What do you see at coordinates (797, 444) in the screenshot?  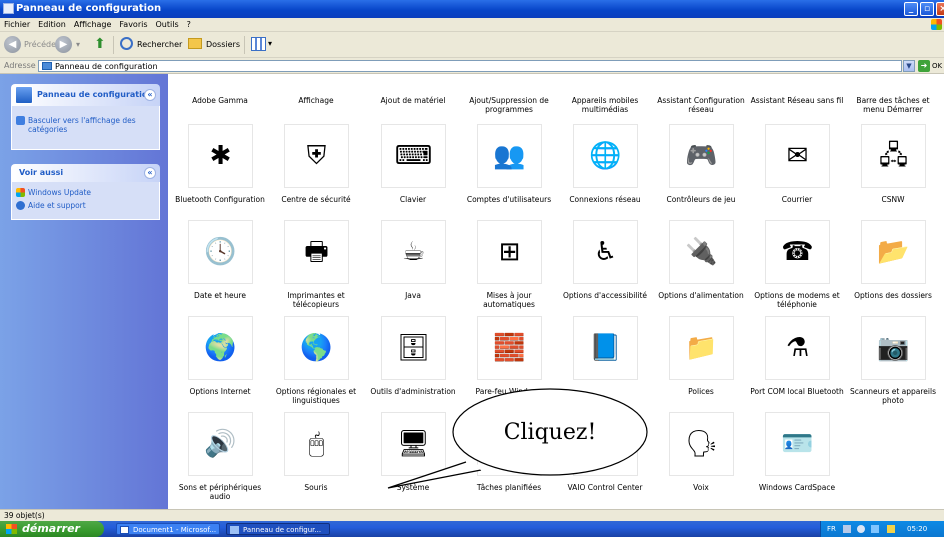 I see `item-cardspace-icon: 🪪` at bounding box center [797, 444].